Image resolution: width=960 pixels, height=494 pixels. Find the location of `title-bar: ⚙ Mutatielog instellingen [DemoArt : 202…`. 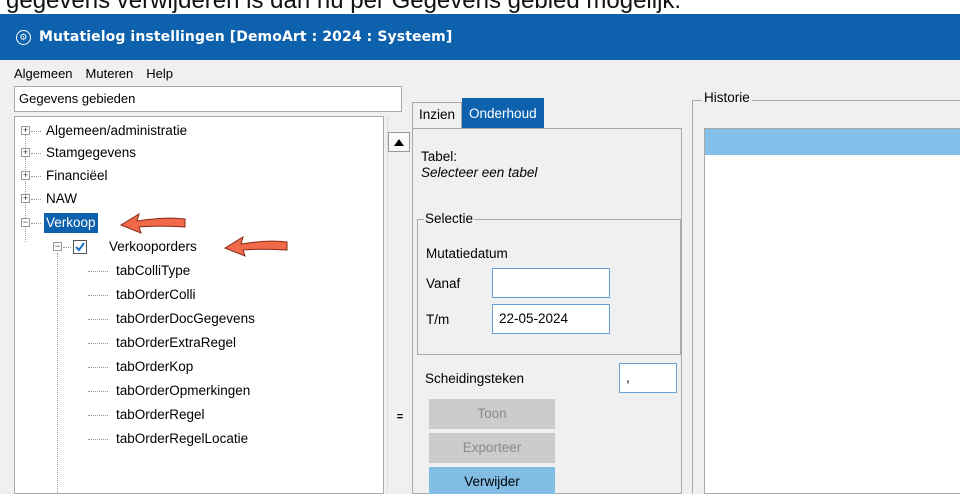

title-bar: ⚙ Mutatielog instellingen [DemoArt : 202… is located at coordinates (480, 37).